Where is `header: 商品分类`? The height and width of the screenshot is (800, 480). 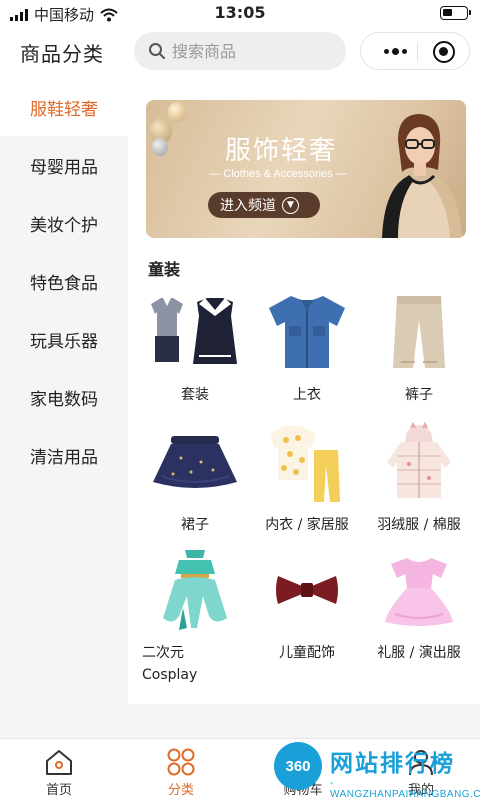
header: 商品分类 is located at coordinates (240, 52).